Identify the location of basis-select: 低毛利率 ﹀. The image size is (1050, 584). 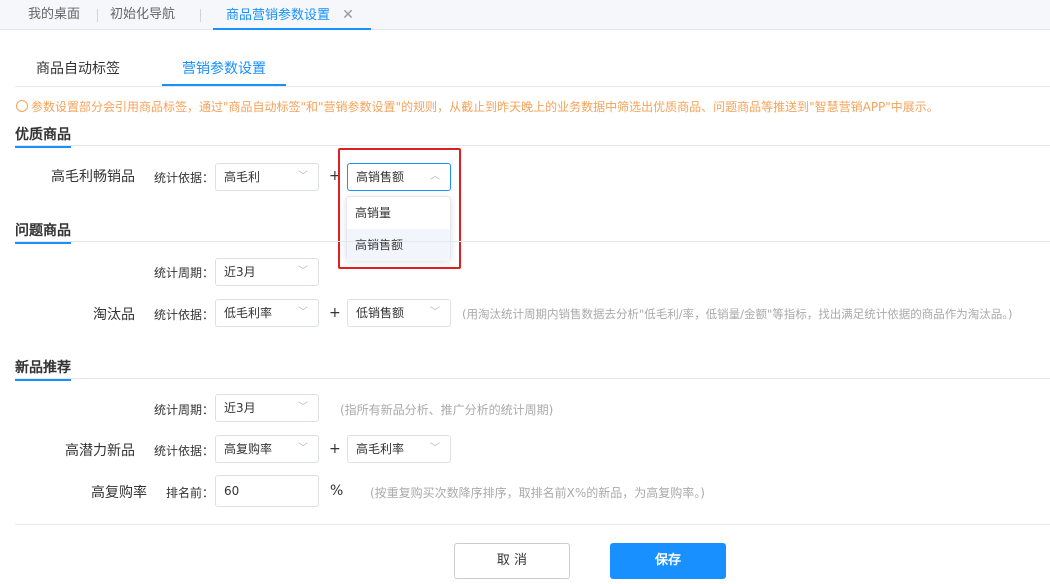
(267, 313).